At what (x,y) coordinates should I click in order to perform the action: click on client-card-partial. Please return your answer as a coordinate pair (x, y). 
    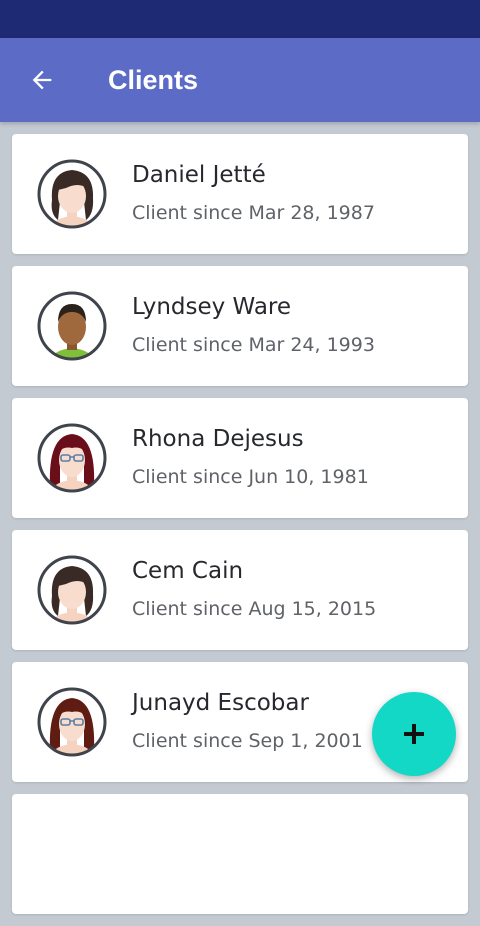
    Looking at the image, I should click on (240, 854).